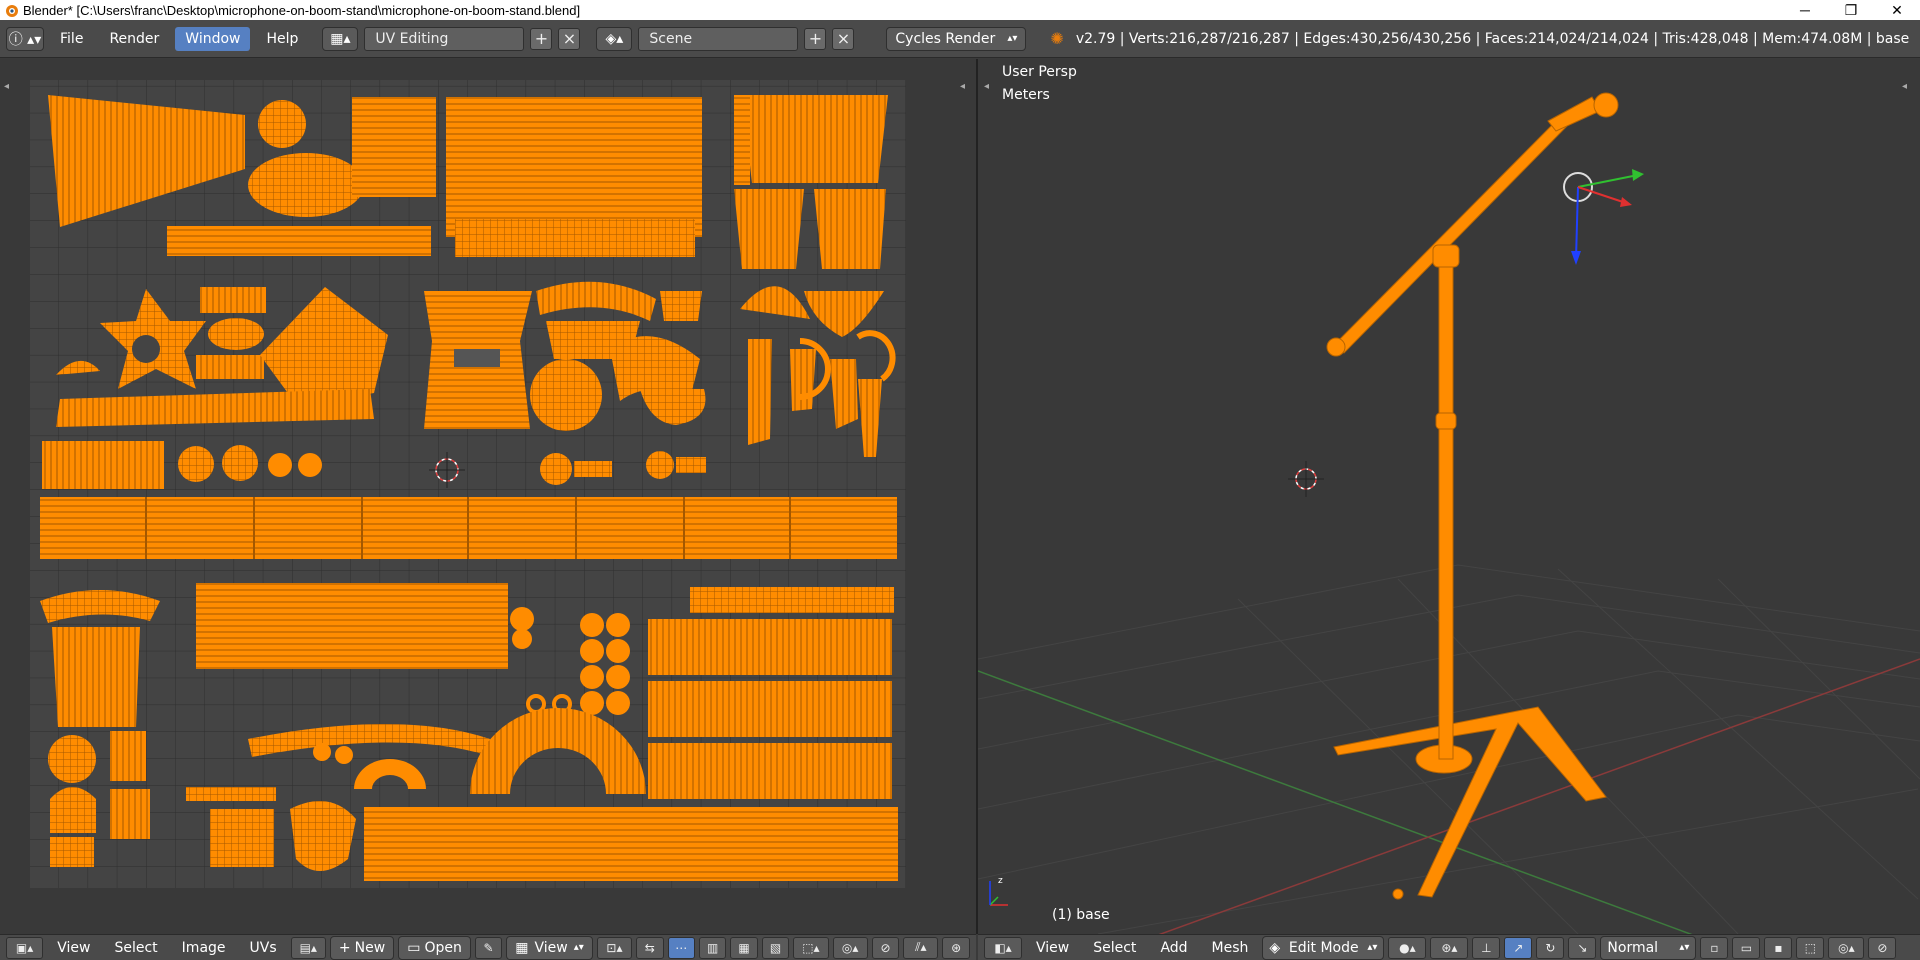 The height and width of the screenshot is (960, 1920). I want to click on translate-manipulator-icon: ↗, so click(1518, 947).